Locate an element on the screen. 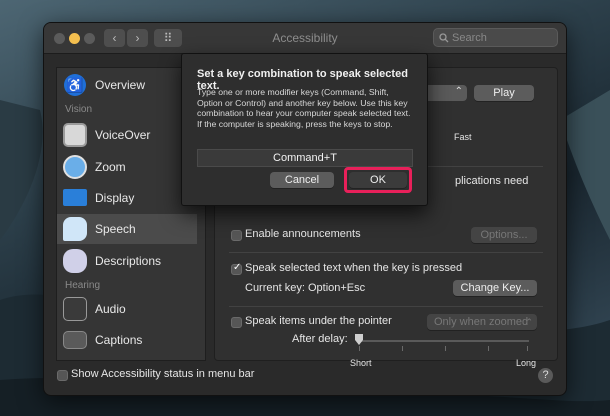 Image resolution: width=610 pixels, height=416 pixels. sidebar-item-speech: Speech is located at coordinates (127, 229).